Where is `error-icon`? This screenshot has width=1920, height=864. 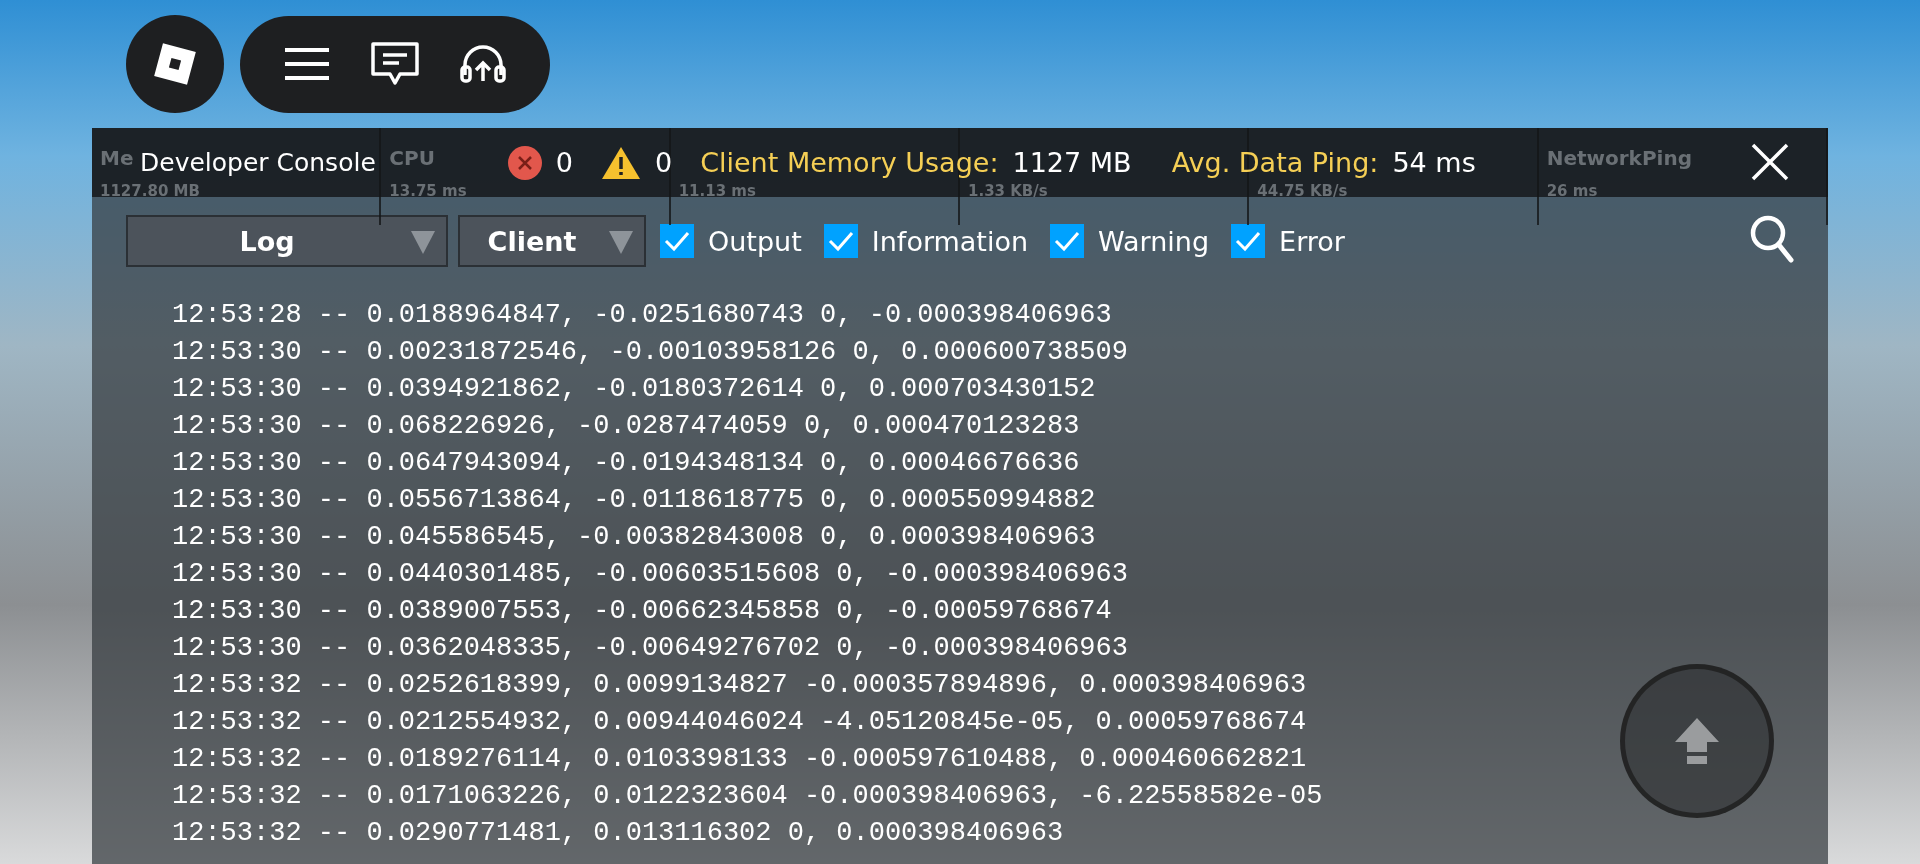
error-icon is located at coordinates (524, 162).